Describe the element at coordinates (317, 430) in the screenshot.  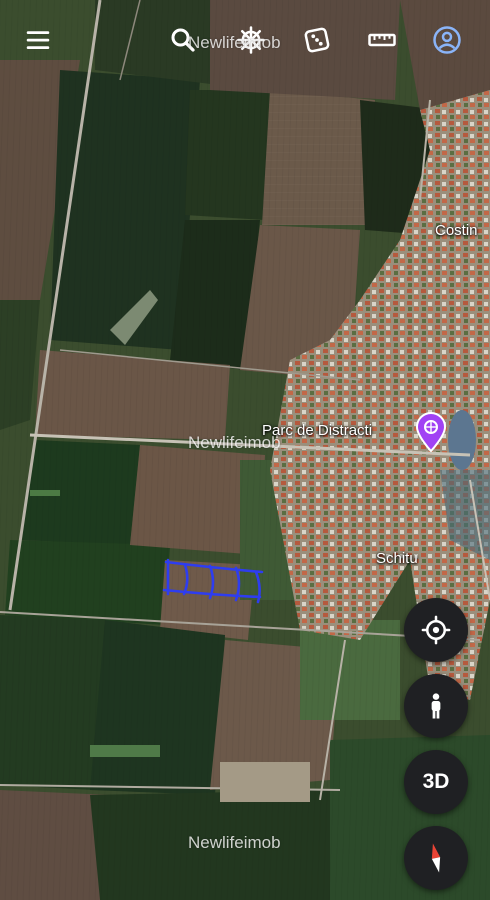
I see `place-label-park: Parc de Distracti` at that location.